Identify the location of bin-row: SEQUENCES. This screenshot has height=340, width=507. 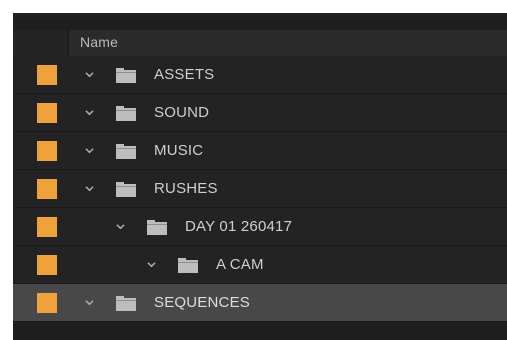
(260, 303).